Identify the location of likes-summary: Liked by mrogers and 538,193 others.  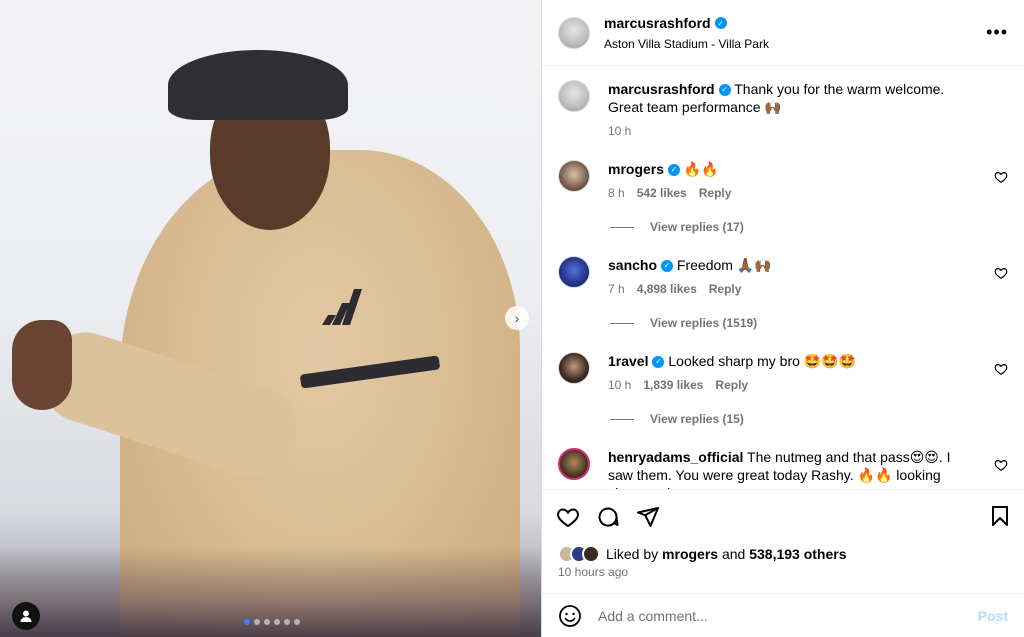
(783, 554).